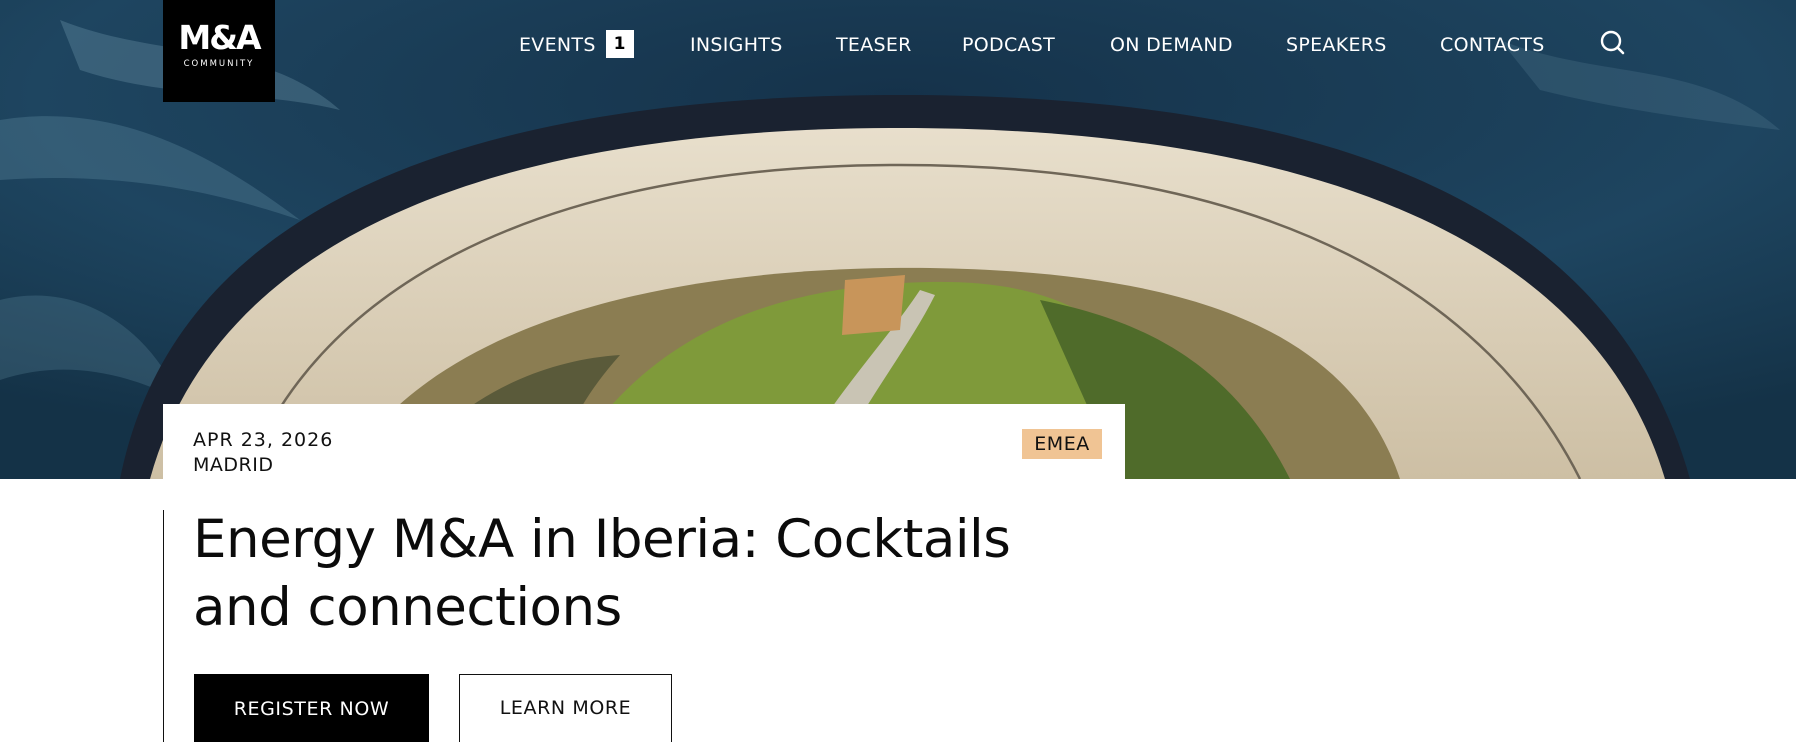 Image resolution: width=1796 pixels, height=742 pixels. What do you see at coordinates (1008, 45) in the screenshot?
I see `nav-item-podcast: PODCAST` at bounding box center [1008, 45].